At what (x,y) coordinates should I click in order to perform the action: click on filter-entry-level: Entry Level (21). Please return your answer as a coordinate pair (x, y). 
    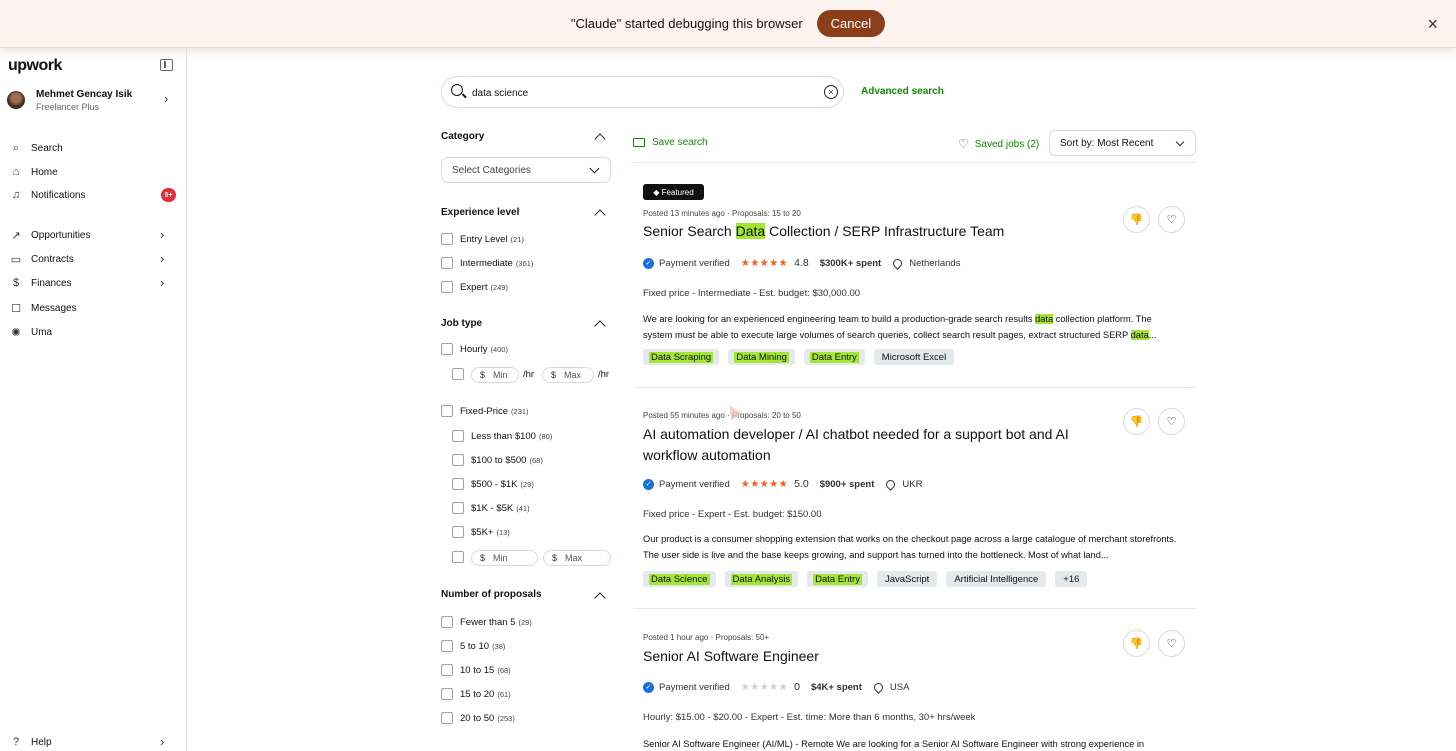
    Looking at the image, I should click on (482, 239).